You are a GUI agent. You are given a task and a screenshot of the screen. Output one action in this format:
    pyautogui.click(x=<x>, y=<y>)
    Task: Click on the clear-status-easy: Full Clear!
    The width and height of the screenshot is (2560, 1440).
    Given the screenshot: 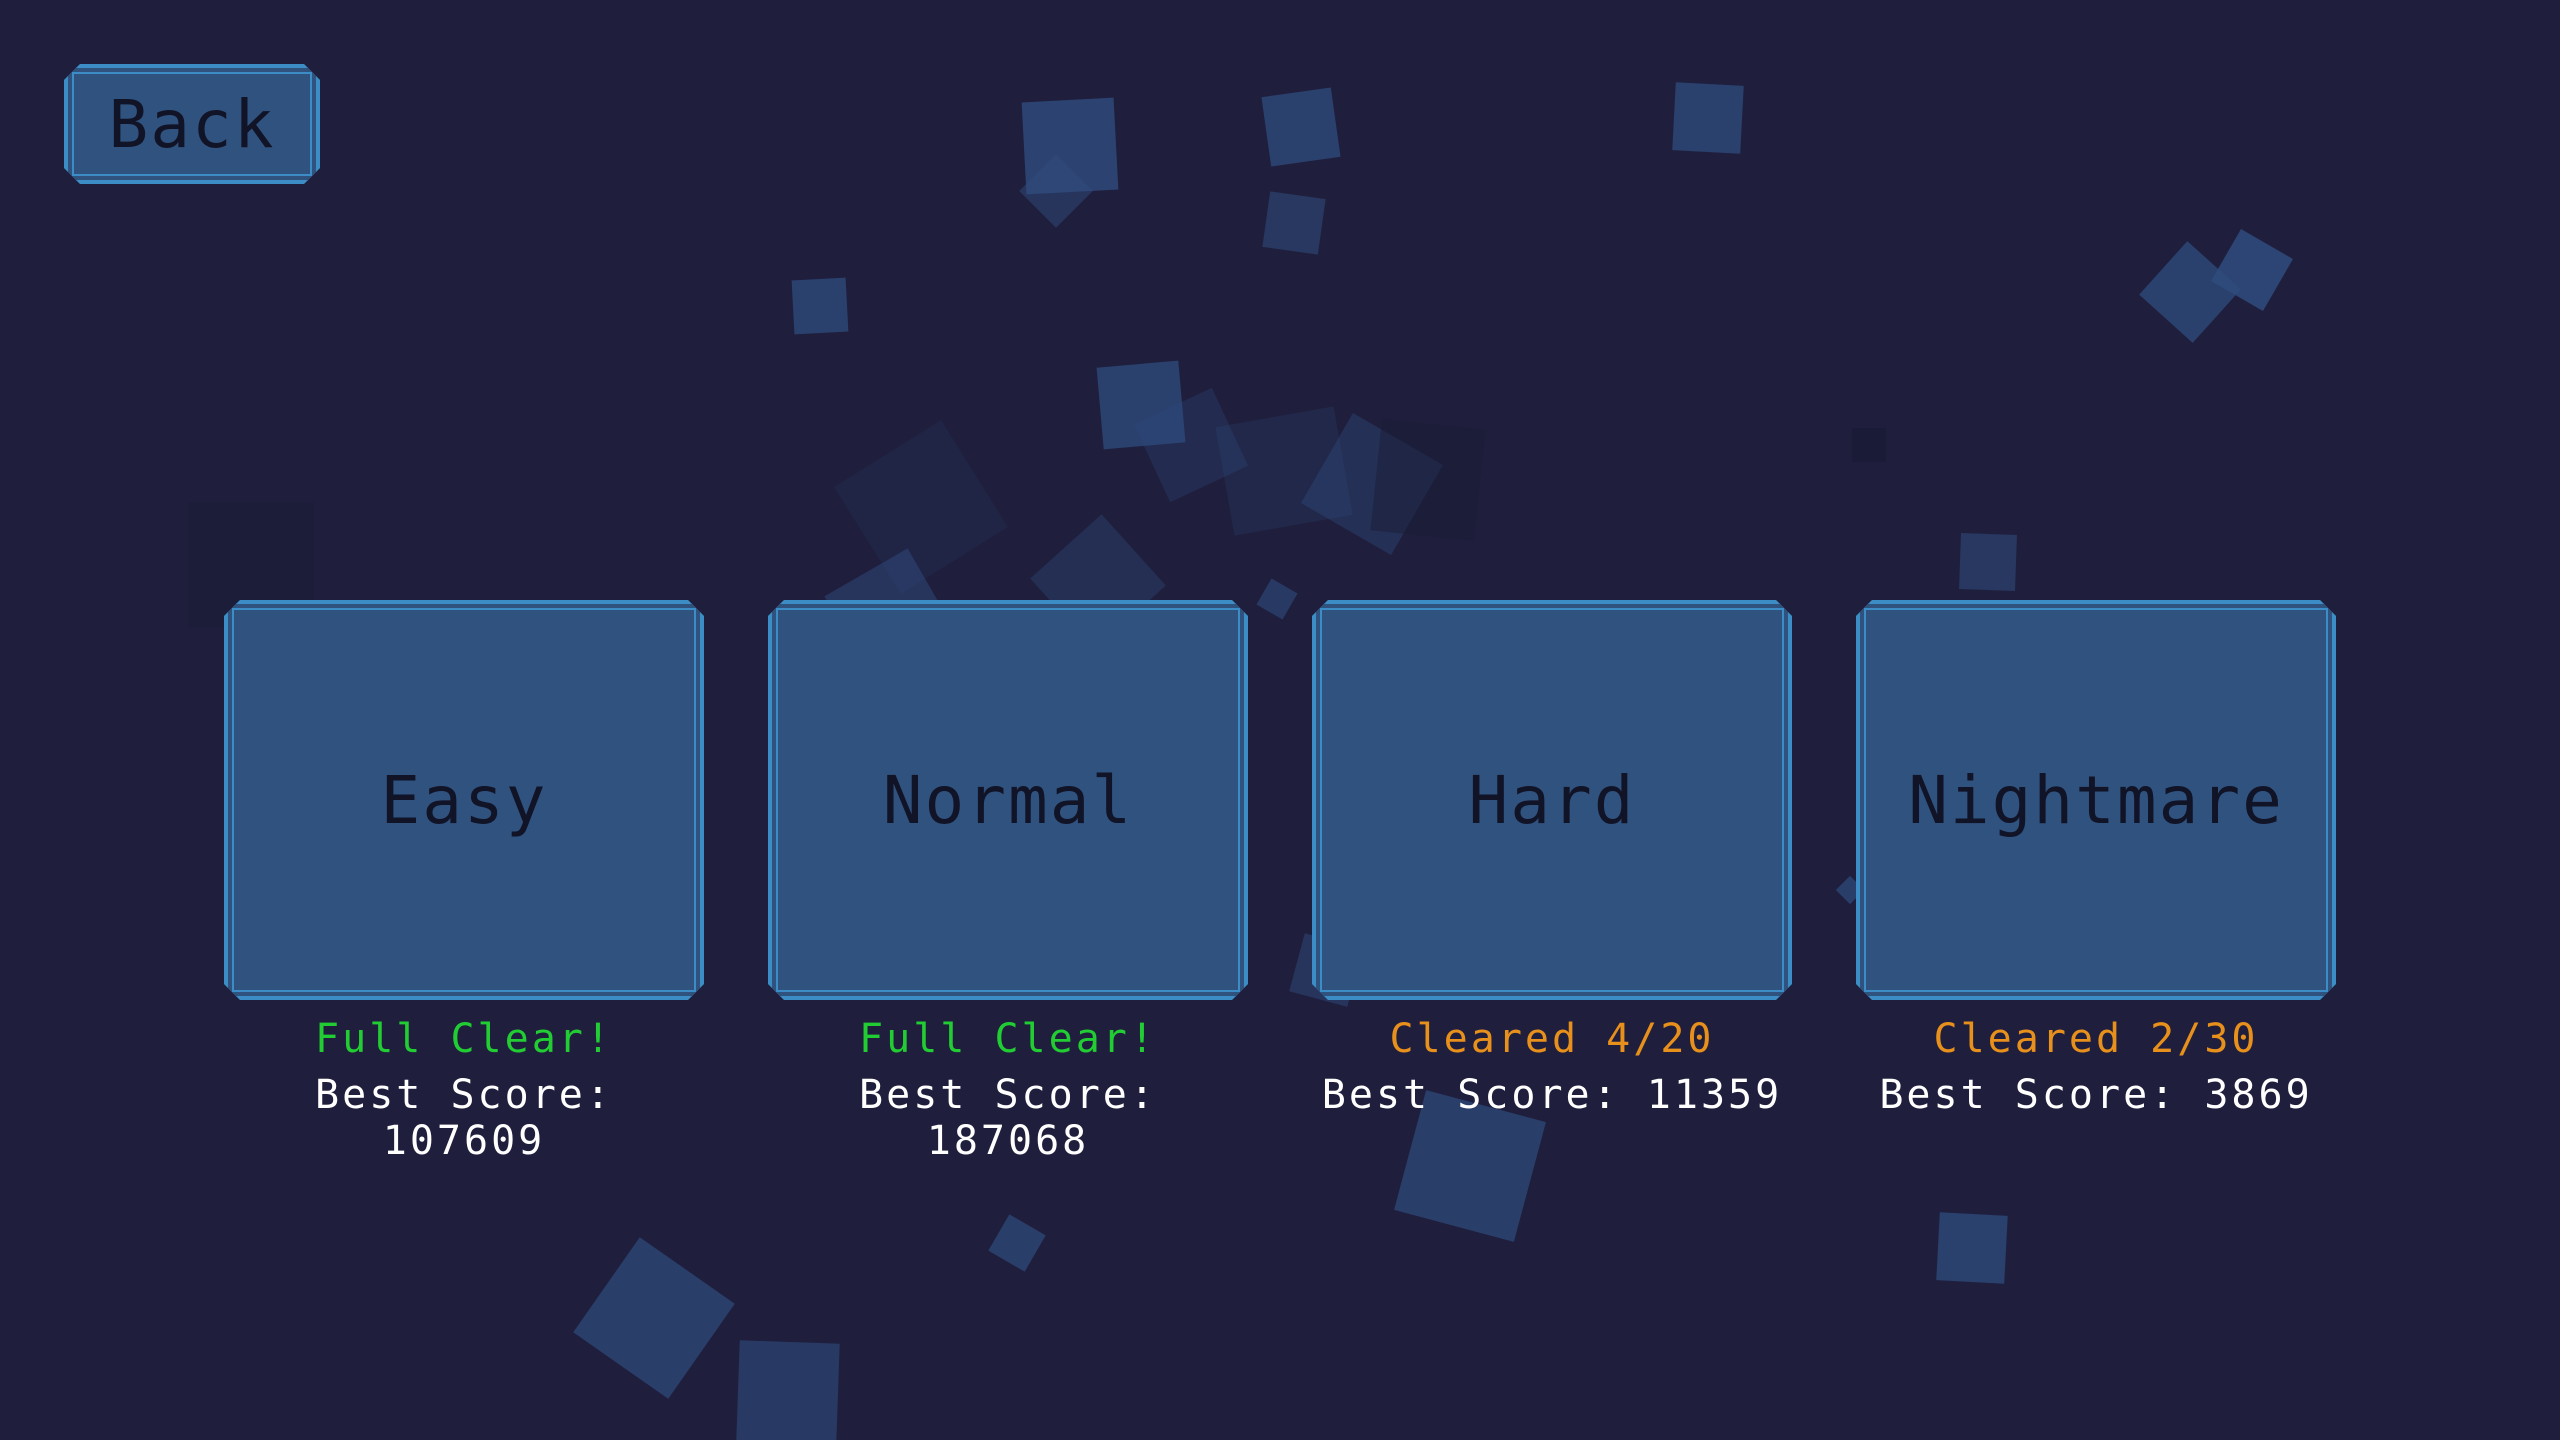 What is the action you would take?
    pyautogui.click(x=464, y=1039)
    